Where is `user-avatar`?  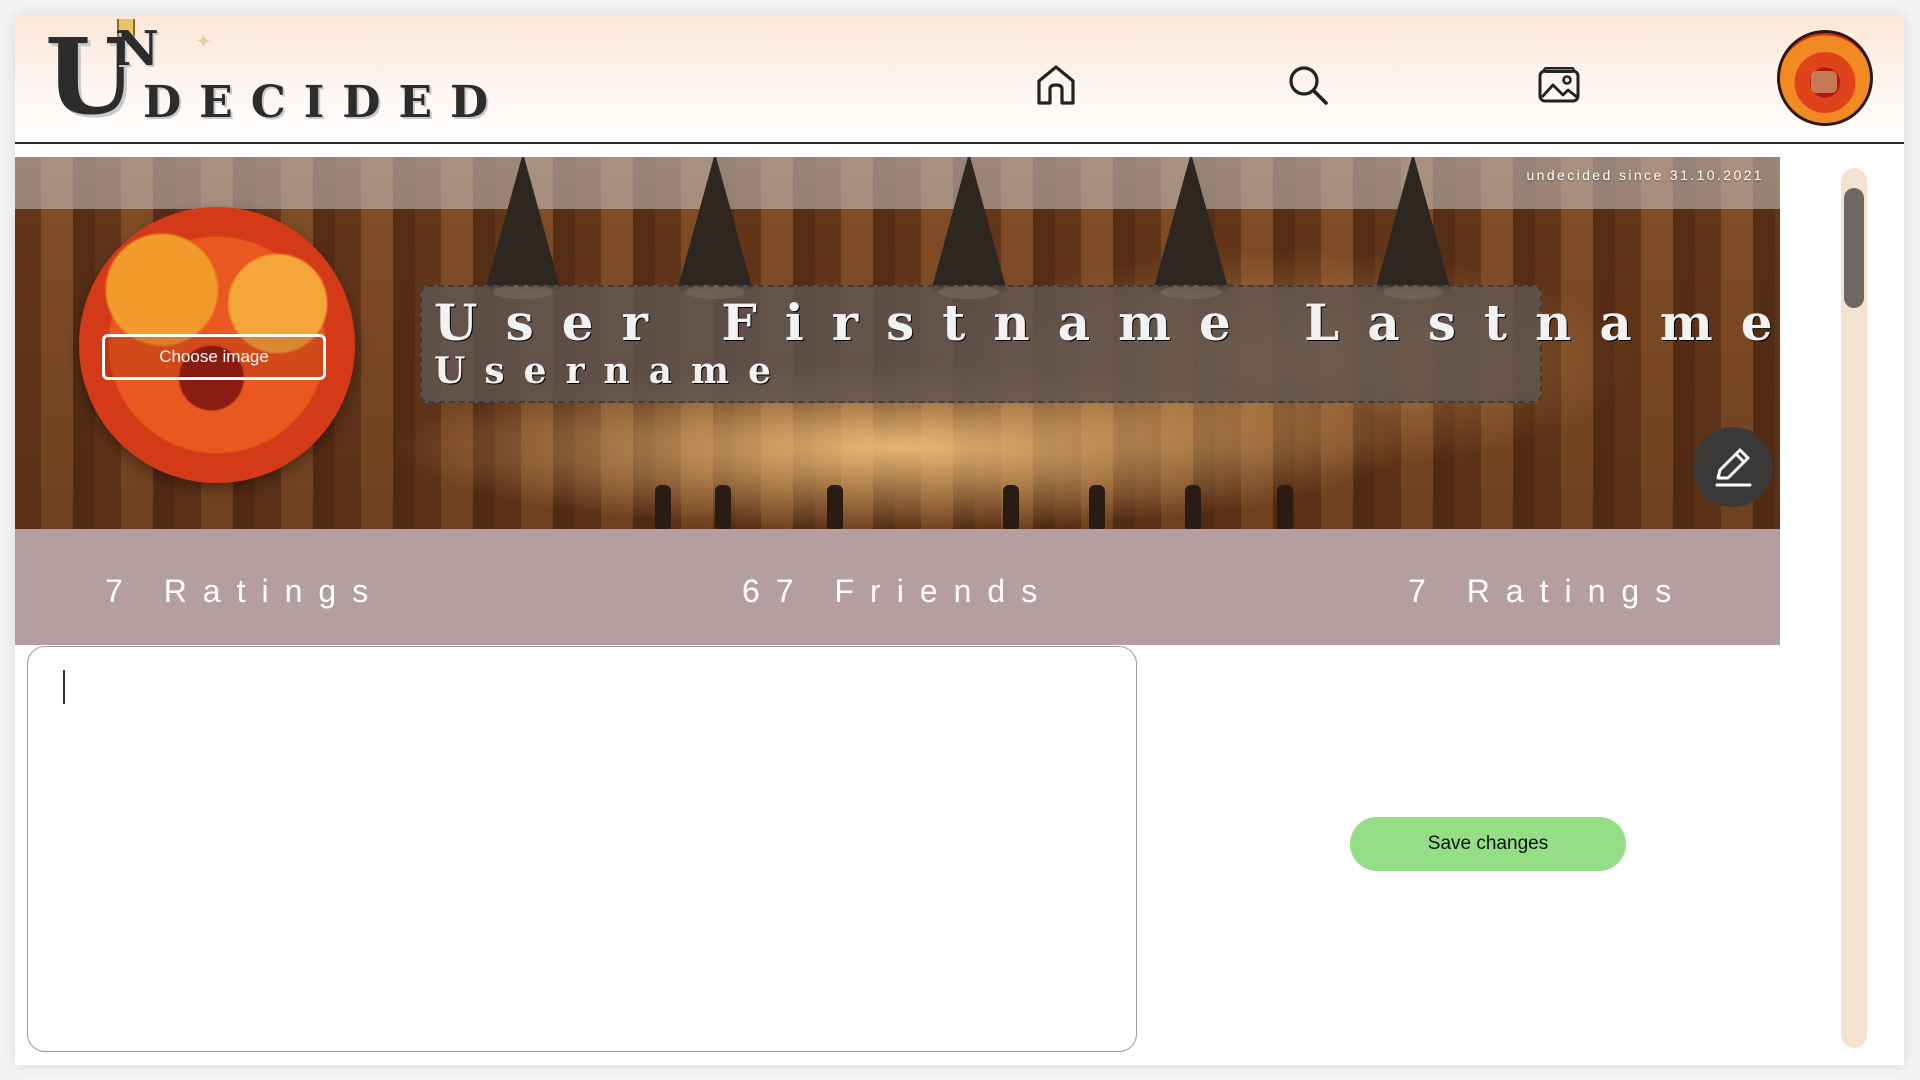 user-avatar is located at coordinates (1825, 78).